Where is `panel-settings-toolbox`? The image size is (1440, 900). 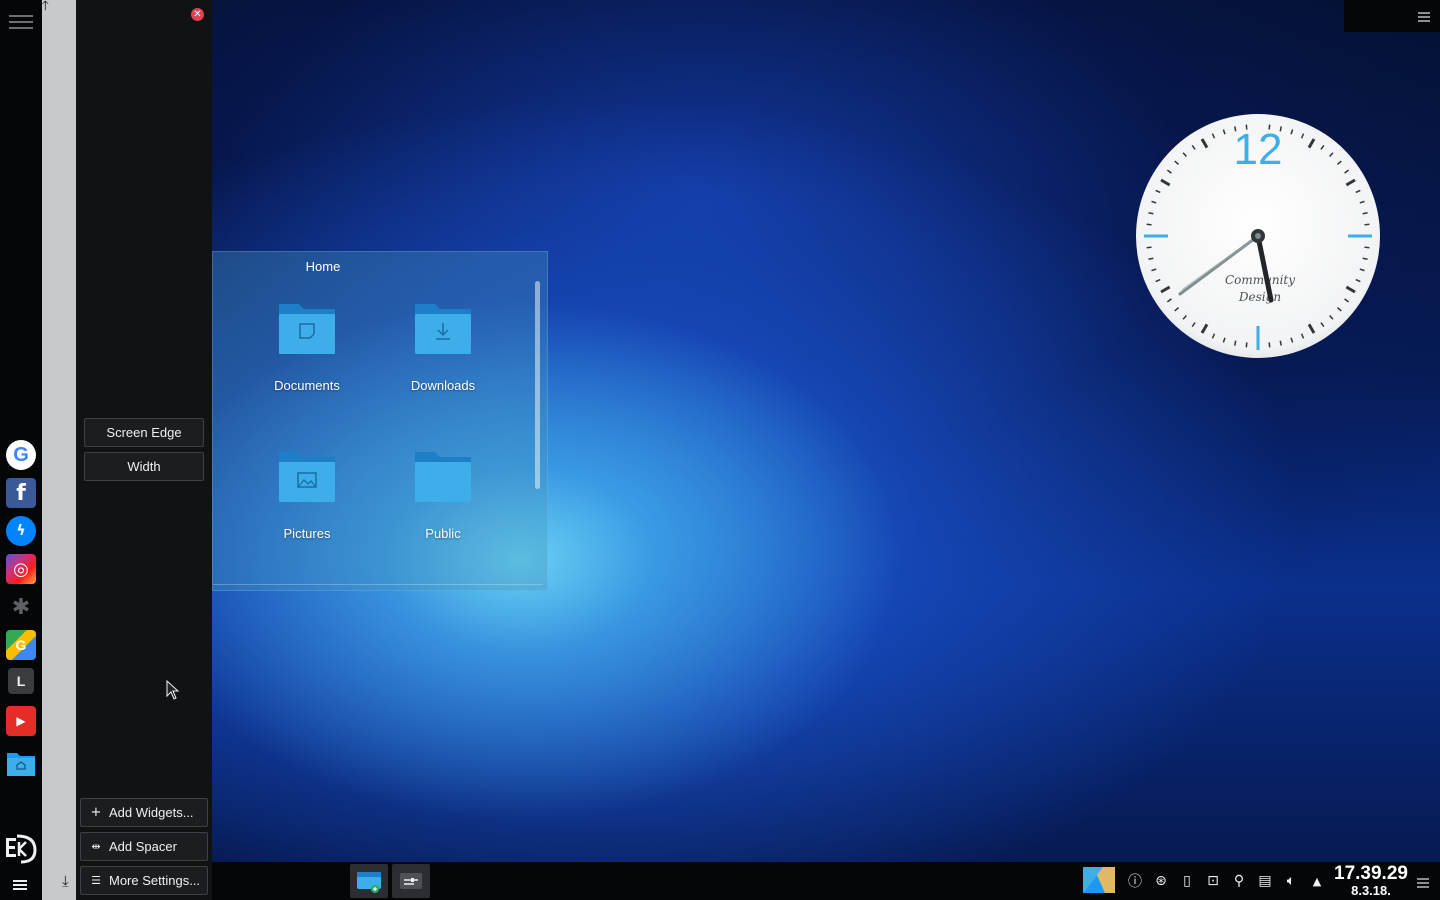
panel-settings-toolbox is located at coordinates (144, 450).